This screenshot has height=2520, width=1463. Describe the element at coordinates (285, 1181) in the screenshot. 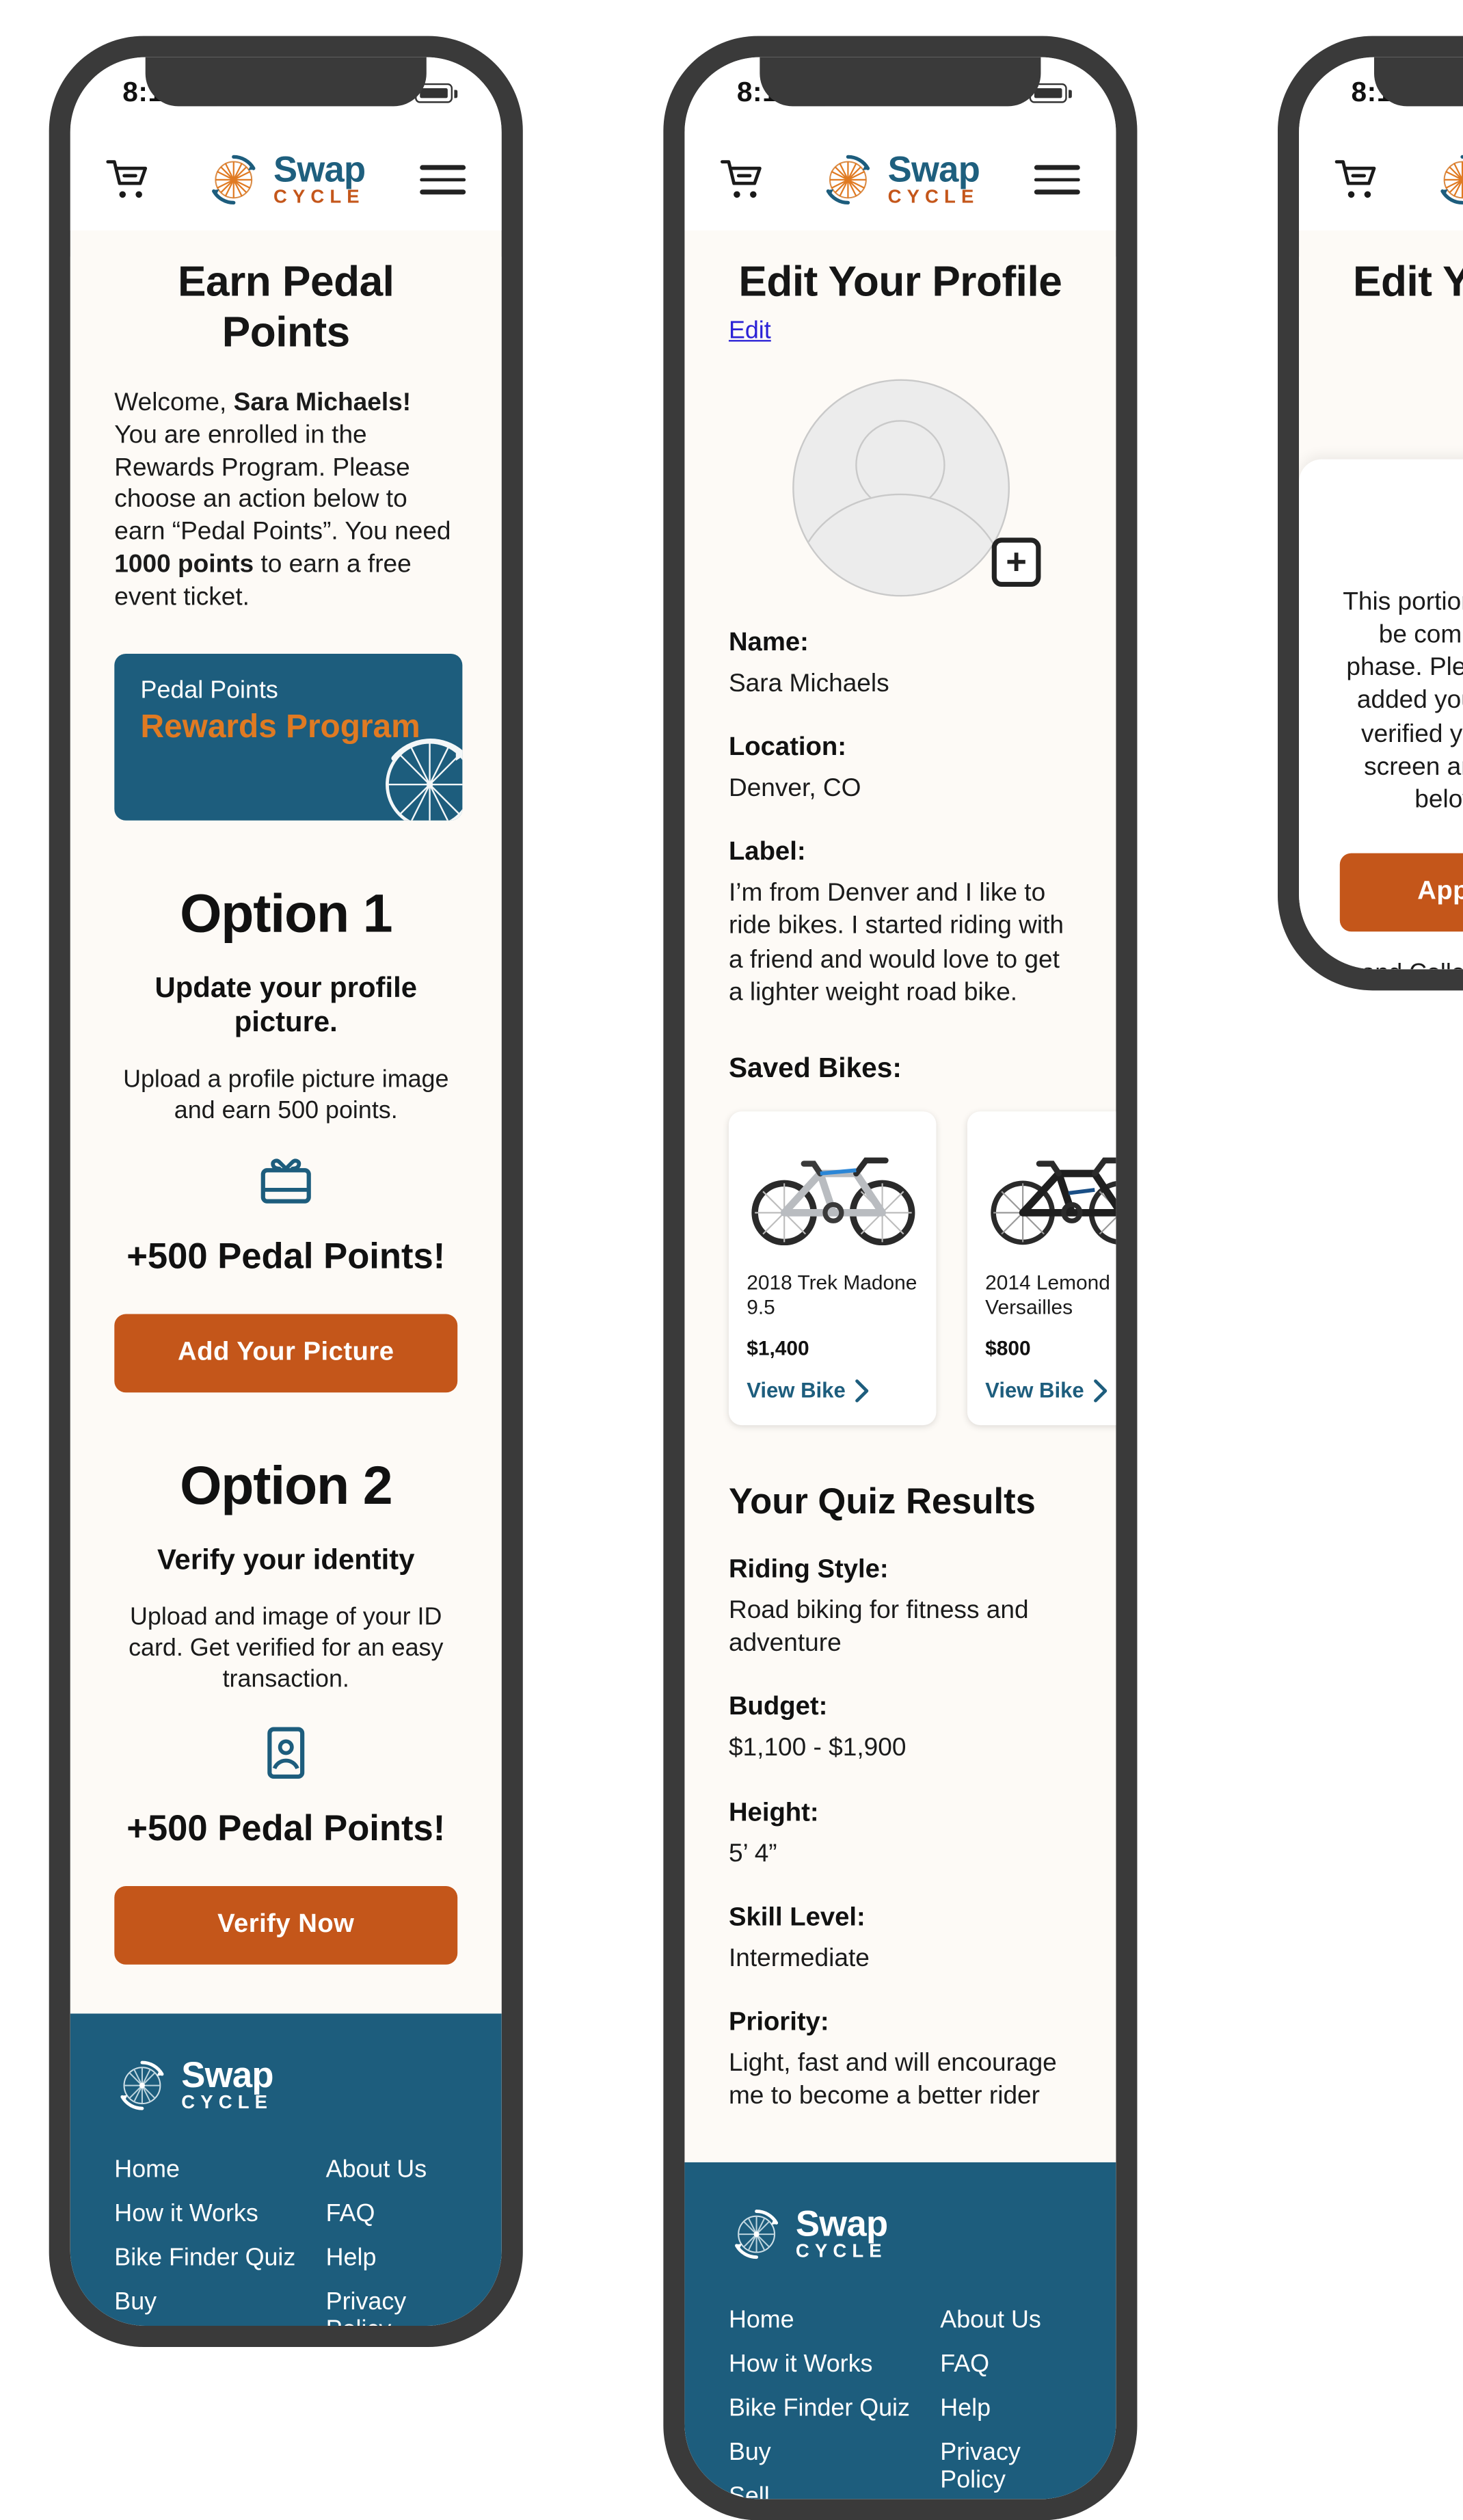

I see `gift-card-icon` at that location.